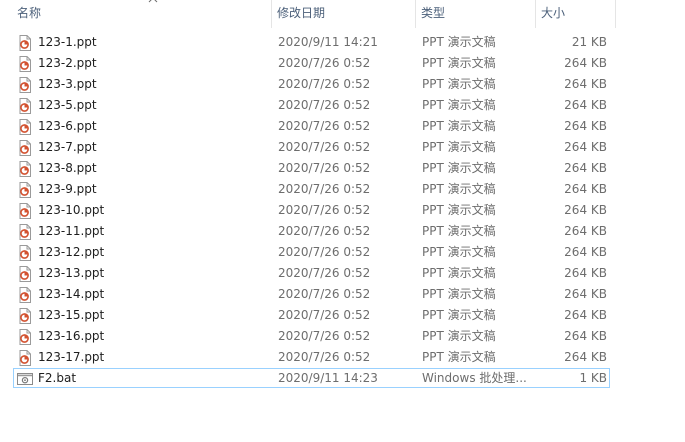 Image resolution: width=685 pixels, height=442 pixels. I want to click on file-row: 123-8.ppt 2020/7/26 0:52 PPT 演示文稿 264 KB, so click(342, 168).